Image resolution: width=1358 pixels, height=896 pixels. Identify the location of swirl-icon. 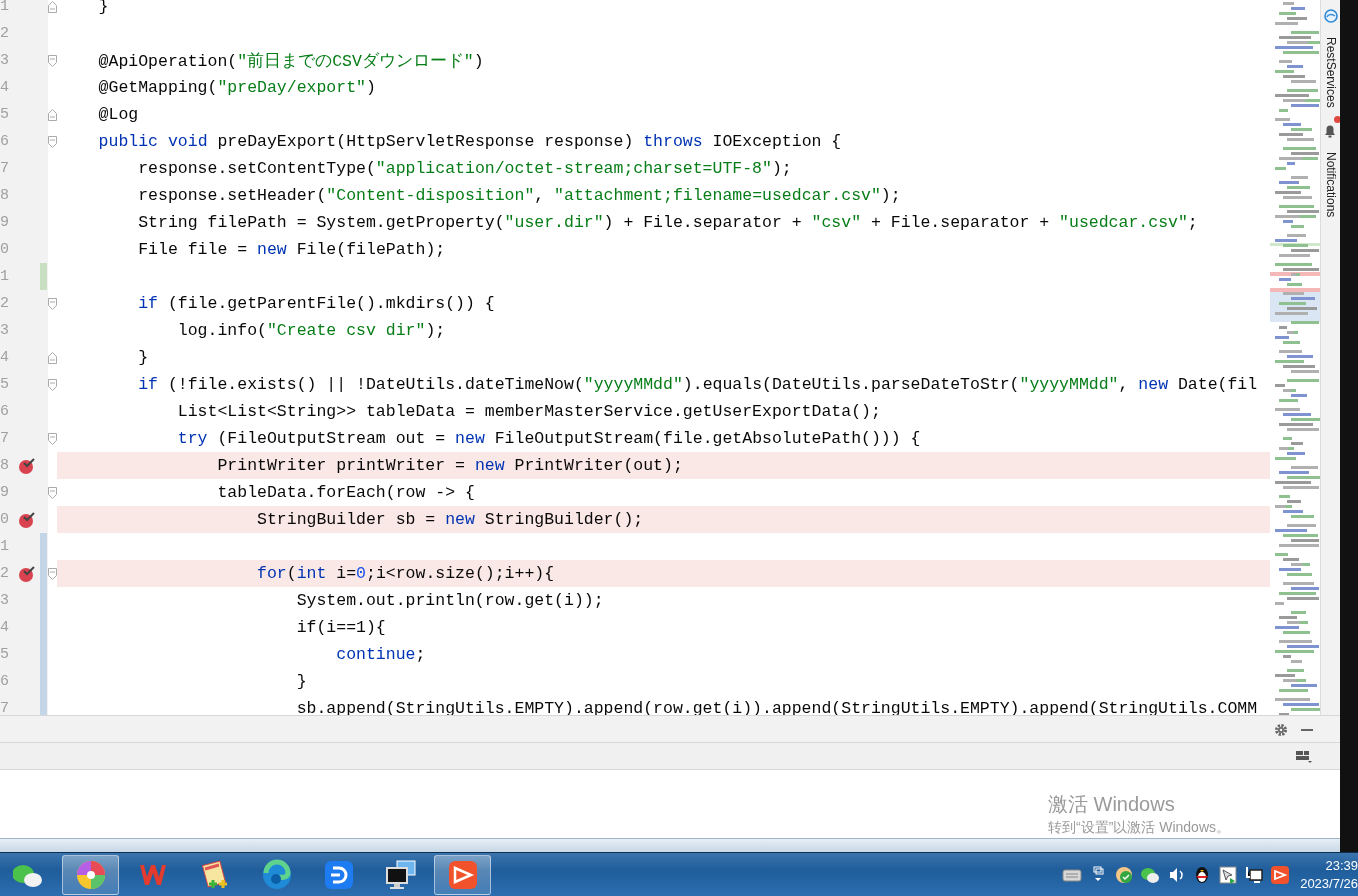
(276, 874).